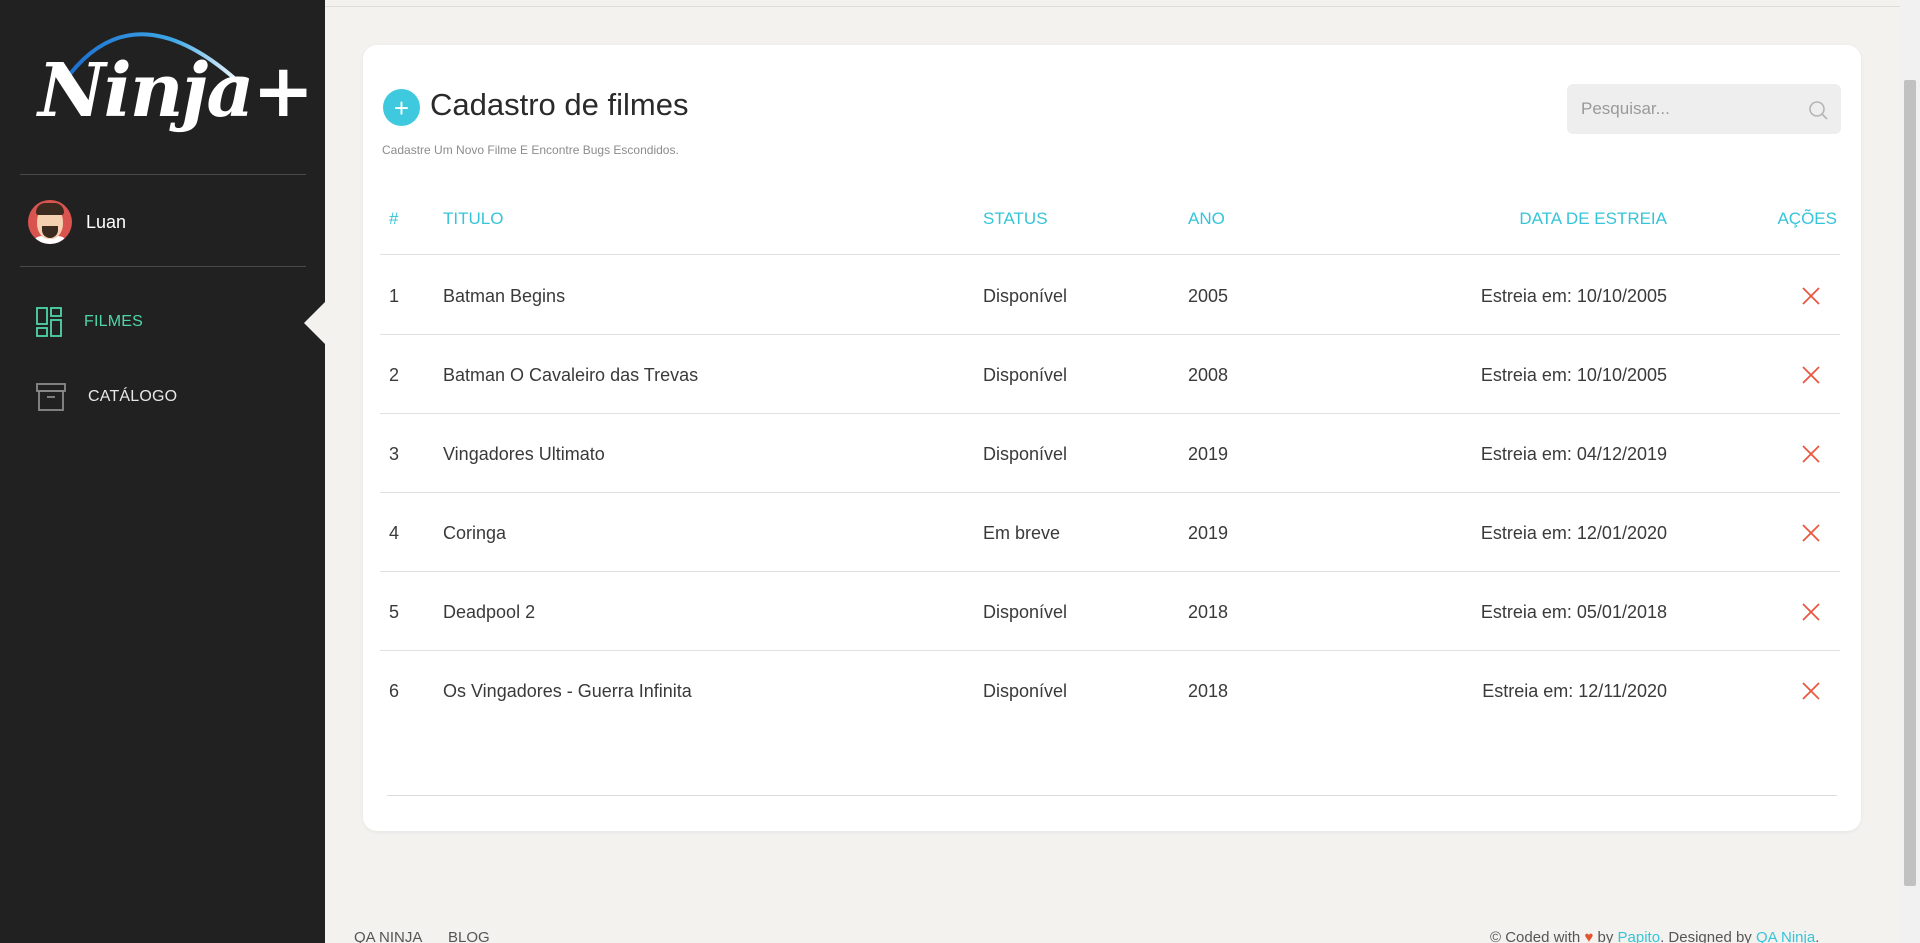  Describe the element at coordinates (524, 454) in the screenshot. I see `cell-title: Vingadores Ultimato` at that location.